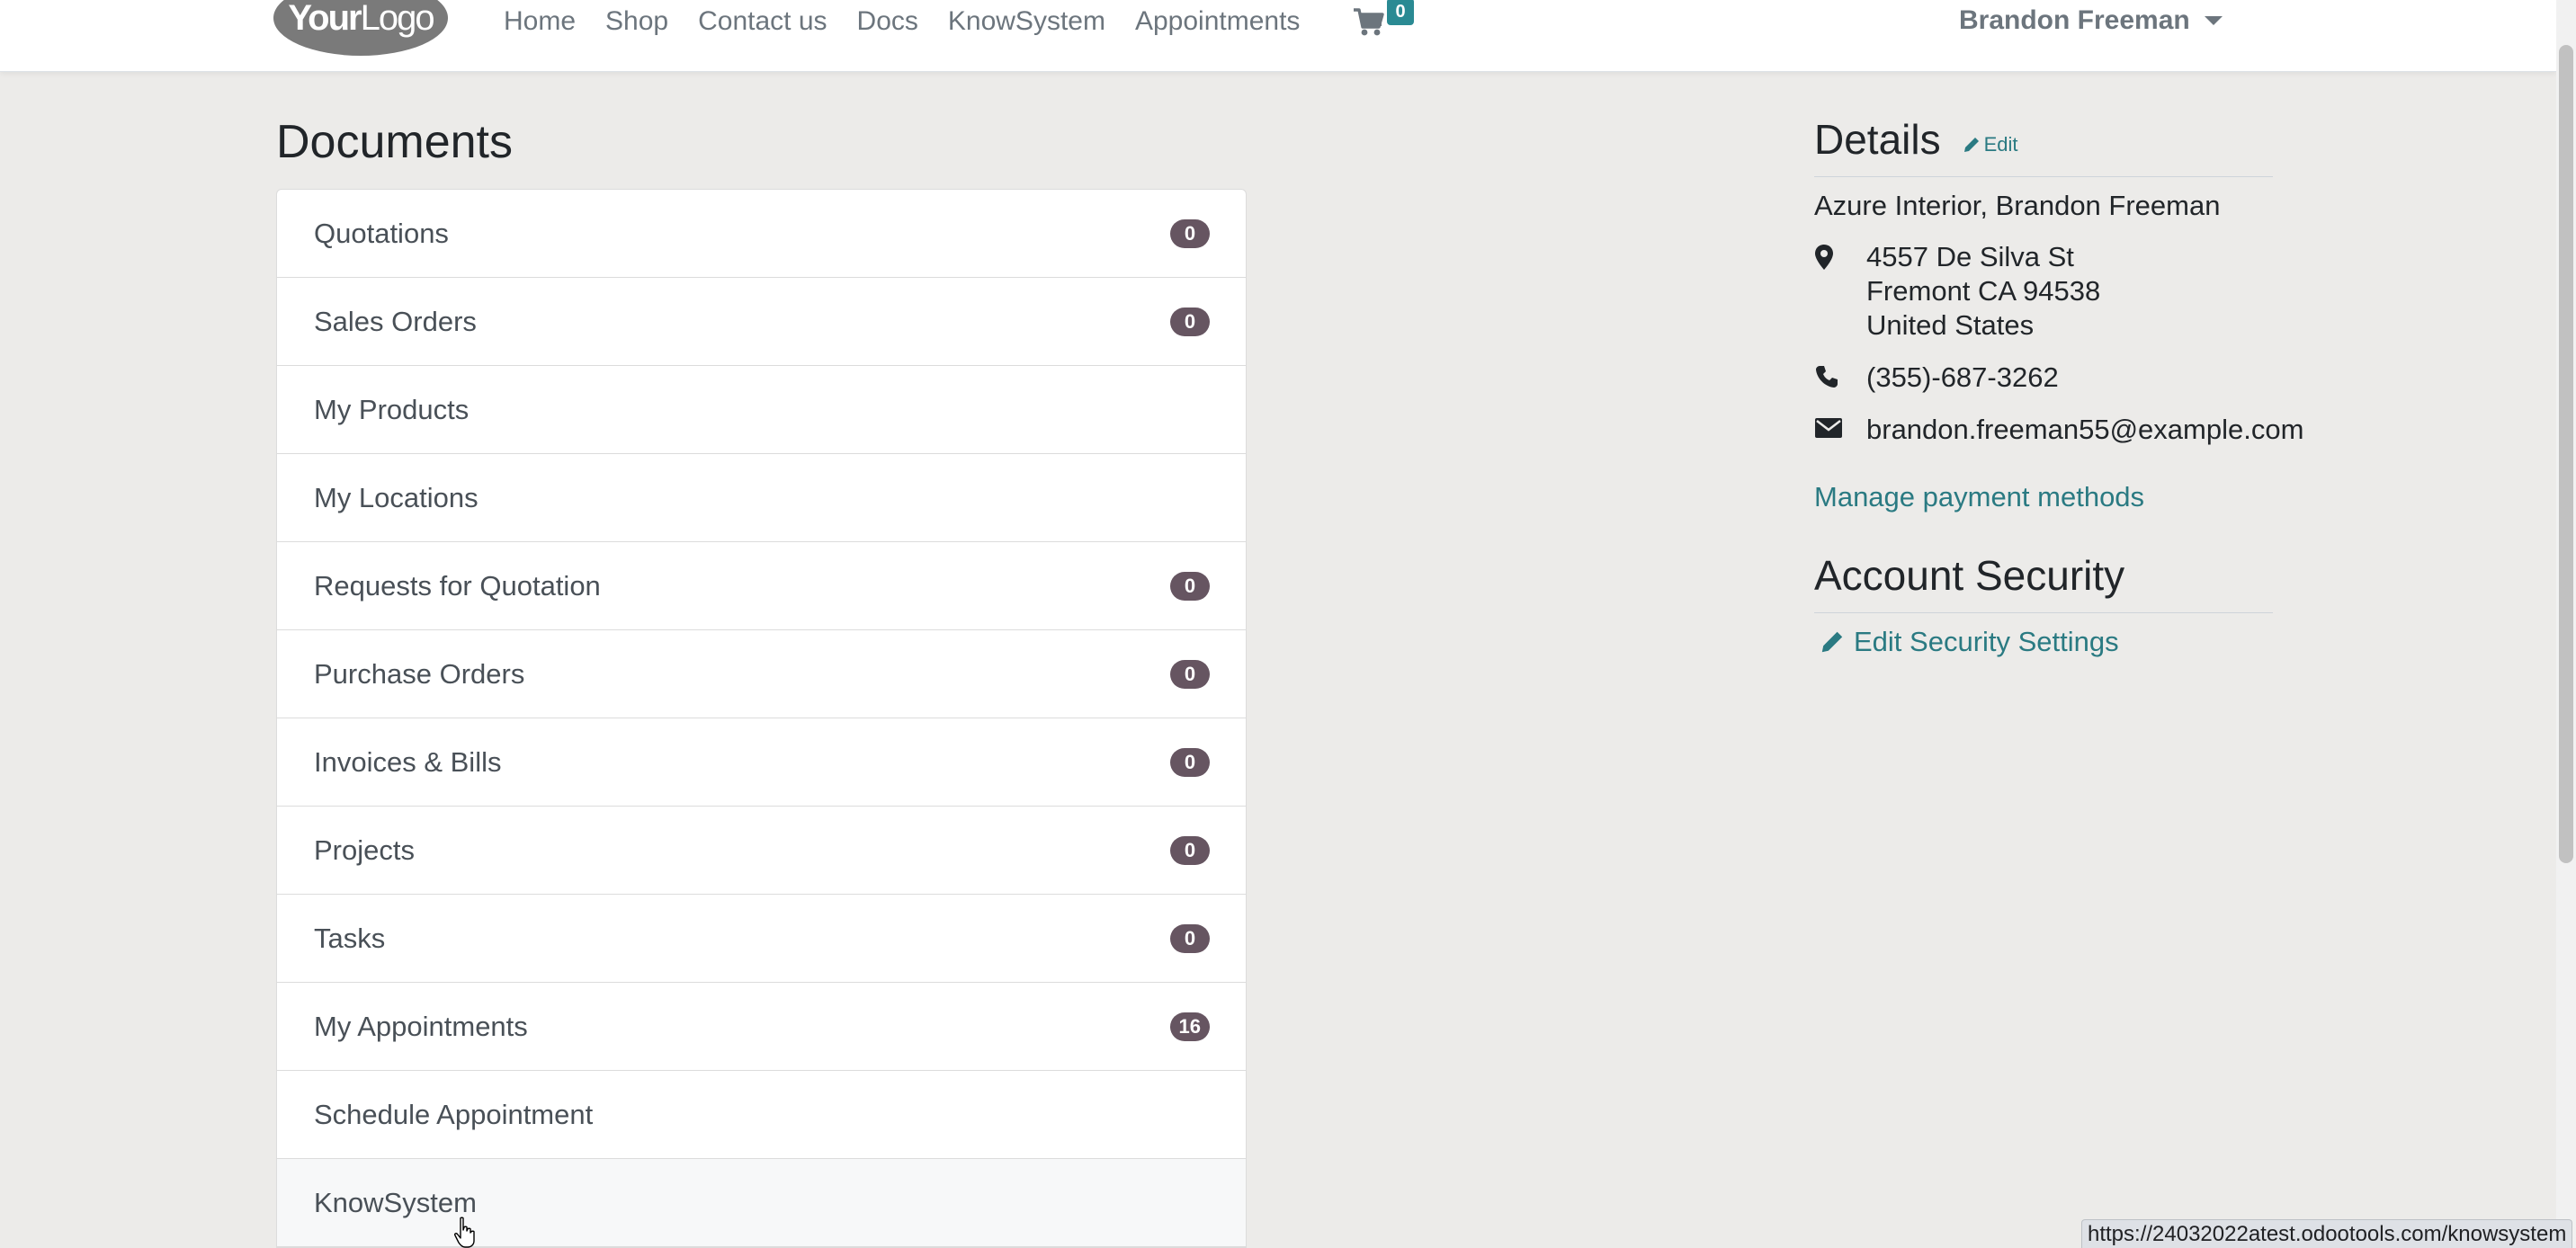 This screenshot has width=2576, height=1248. What do you see at coordinates (540, 21) in the screenshot?
I see `nav-home: Home` at bounding box center [540, 21].